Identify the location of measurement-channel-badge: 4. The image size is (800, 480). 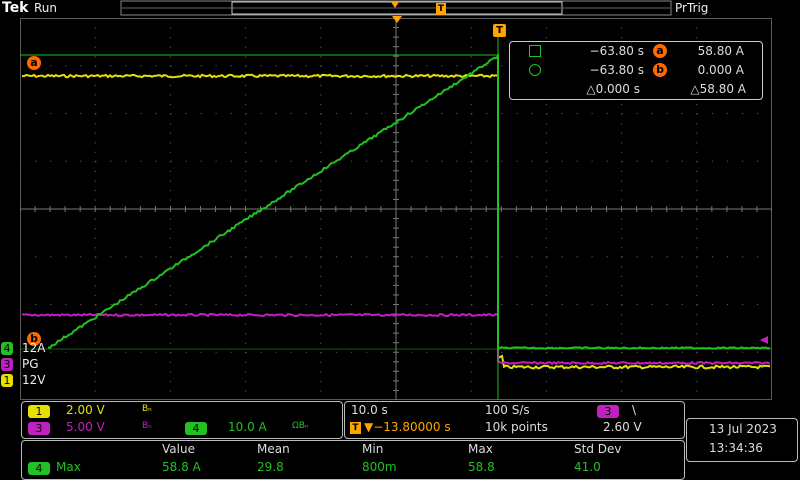
(39, 468).